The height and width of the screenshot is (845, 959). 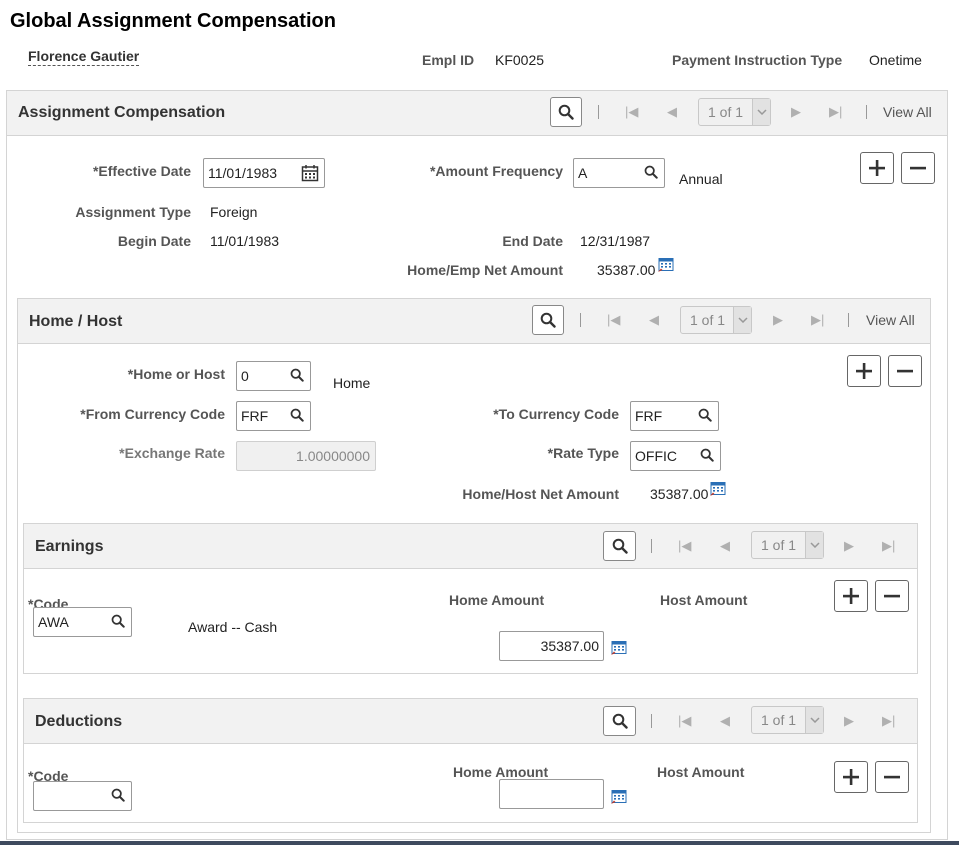 I want to click on effective-date-field: 11/01/1983, so click(x=264, y=173).